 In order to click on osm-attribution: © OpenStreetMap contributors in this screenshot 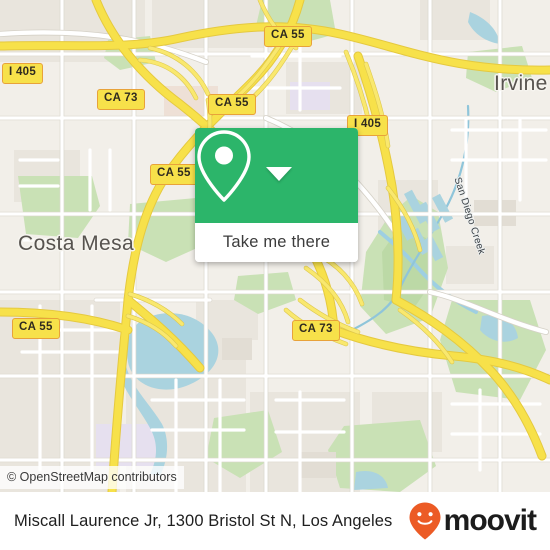, I will do `click(92, 477)`.